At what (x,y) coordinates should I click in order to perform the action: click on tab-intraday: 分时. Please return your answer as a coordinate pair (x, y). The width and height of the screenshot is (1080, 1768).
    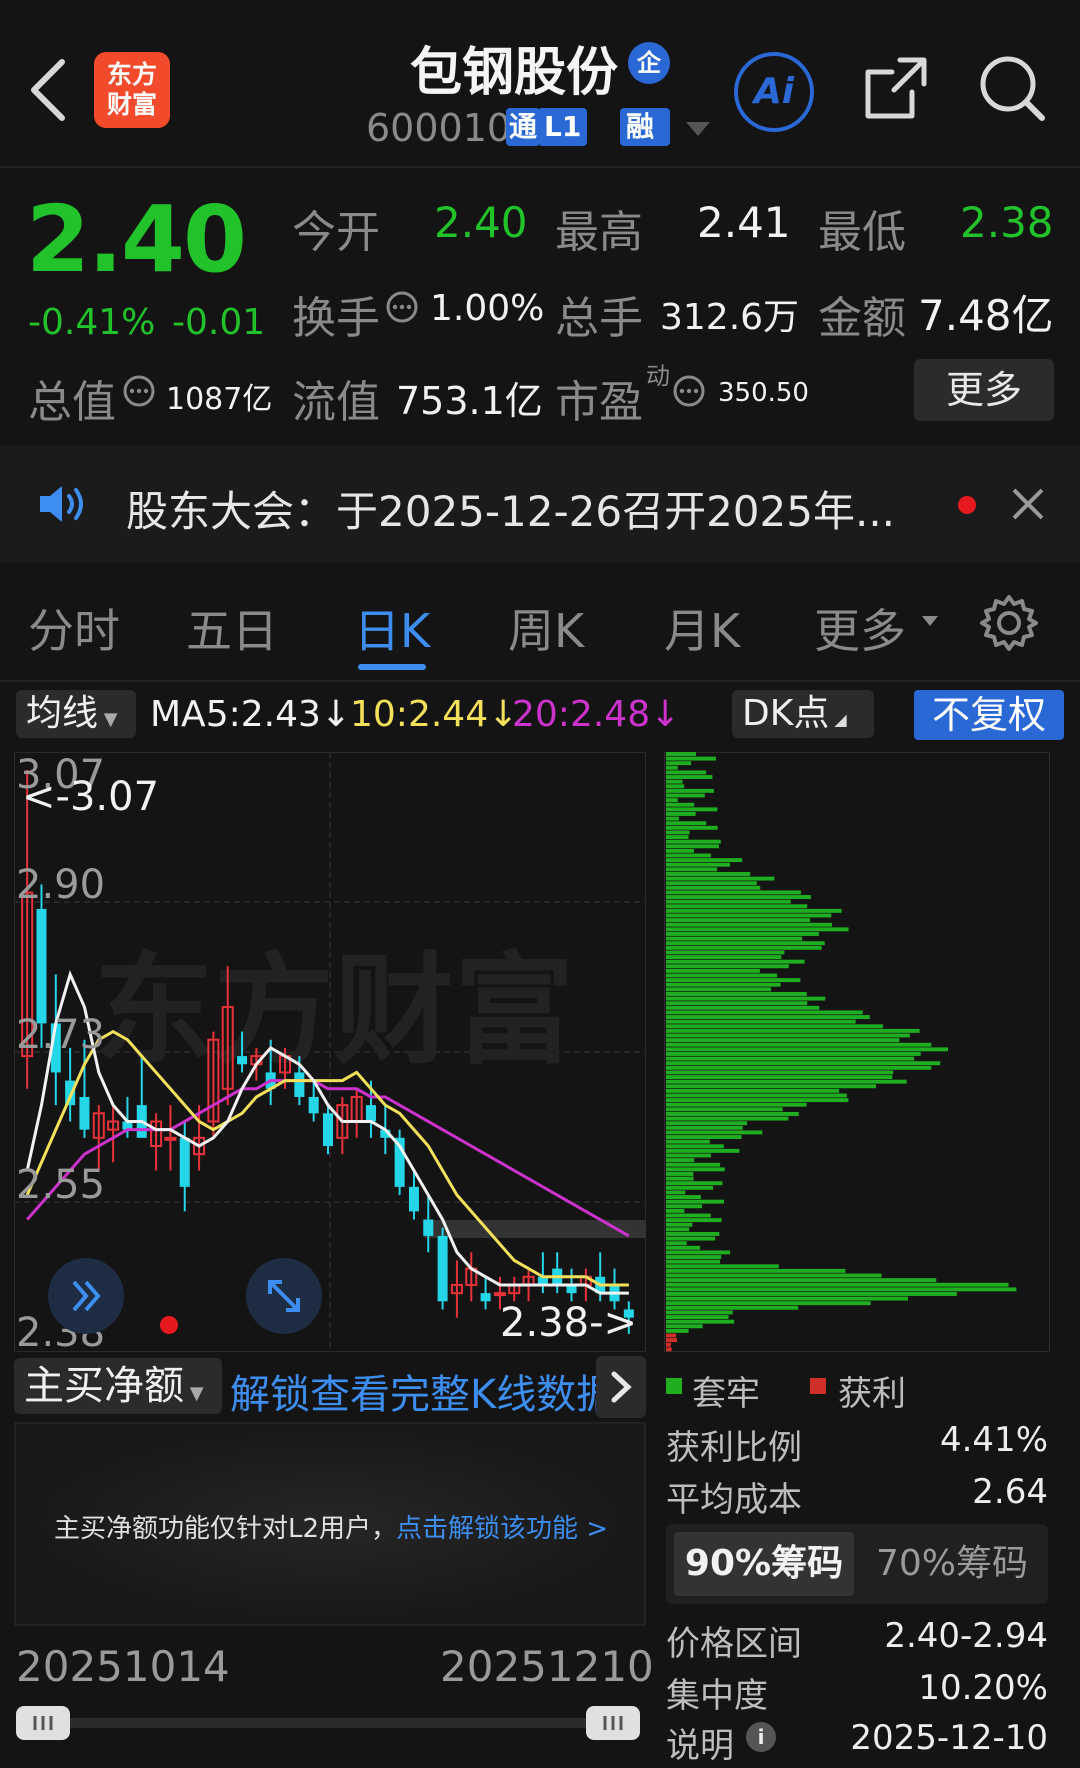
    Looking at the image, I should click on (74, 628).